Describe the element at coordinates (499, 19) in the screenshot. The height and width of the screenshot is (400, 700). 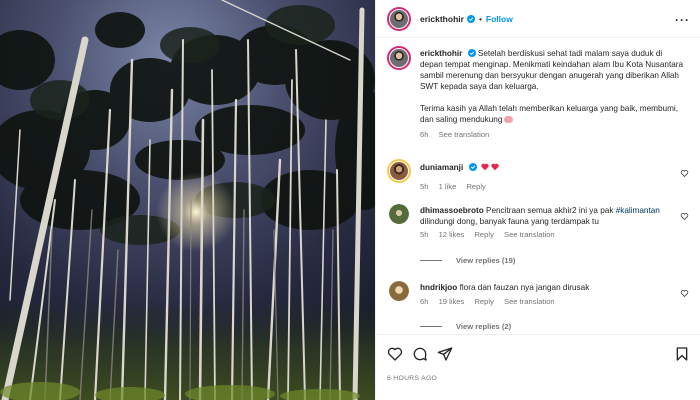
I see `follow-button: Follow` at that location.